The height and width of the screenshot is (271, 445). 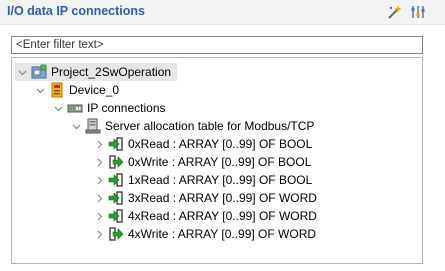 What do you see at coordinates (75, 108) in the screenshot?
I see `network-icon` at bounding box center [75, 108].